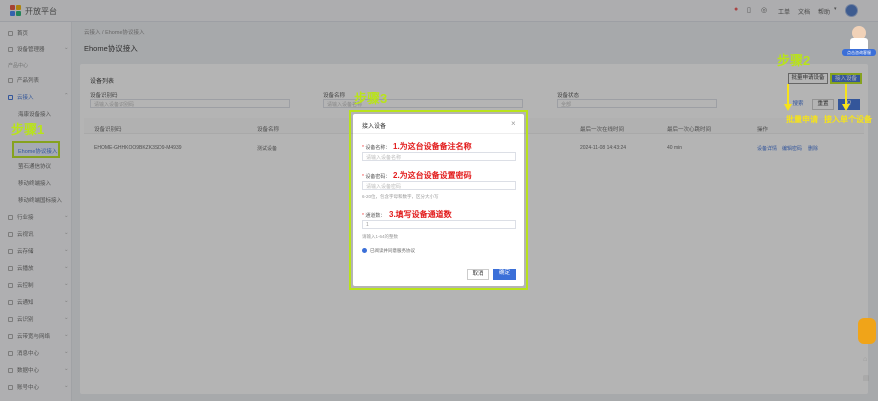  What do you see at coordinates (420, 214) in the screenshot?
I see `annotation-3: 3.填写设备通道数` at bounding box center [420, 214].